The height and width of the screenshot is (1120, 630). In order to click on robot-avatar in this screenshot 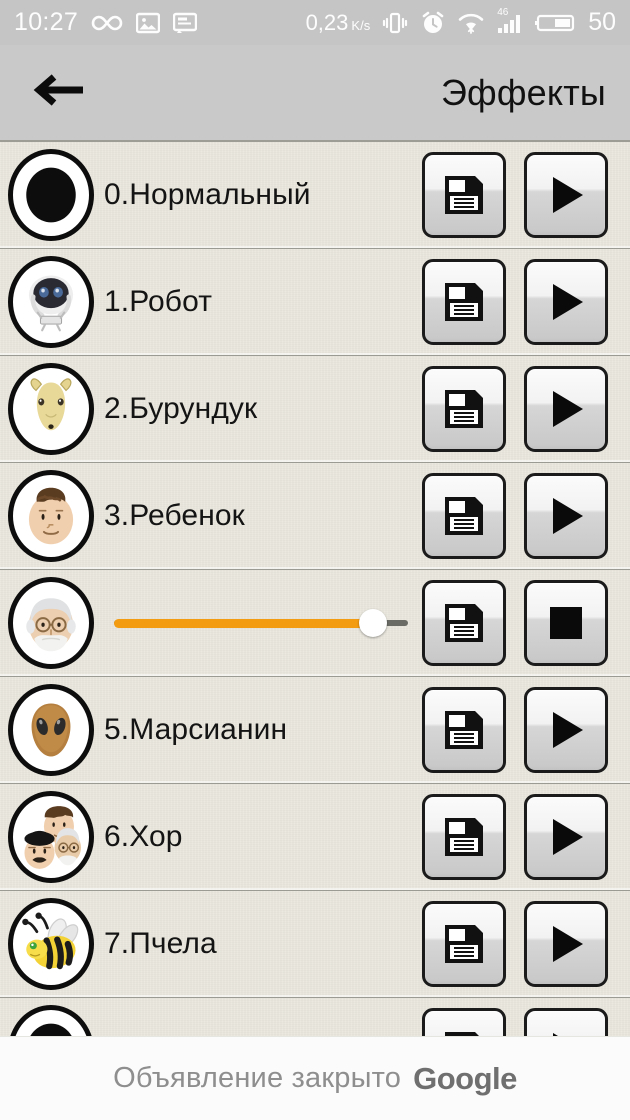, I will do `click(51, 302)`.